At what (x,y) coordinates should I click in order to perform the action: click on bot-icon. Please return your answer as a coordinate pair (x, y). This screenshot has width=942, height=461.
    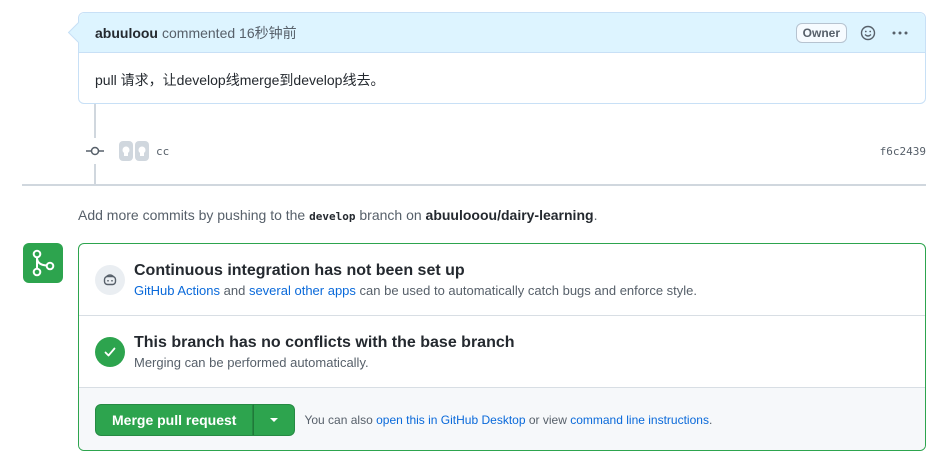
    Looking at the image, I should click on (110, 279).